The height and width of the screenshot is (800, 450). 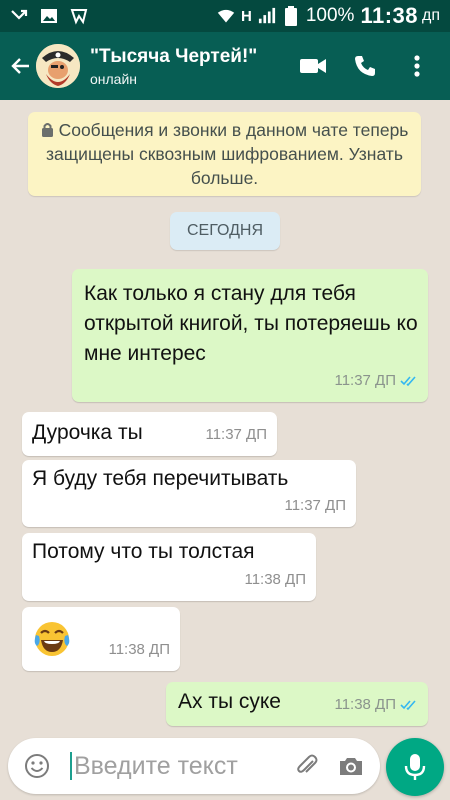 I want to click on back-arrow-icon, so click(x=20, y=66).